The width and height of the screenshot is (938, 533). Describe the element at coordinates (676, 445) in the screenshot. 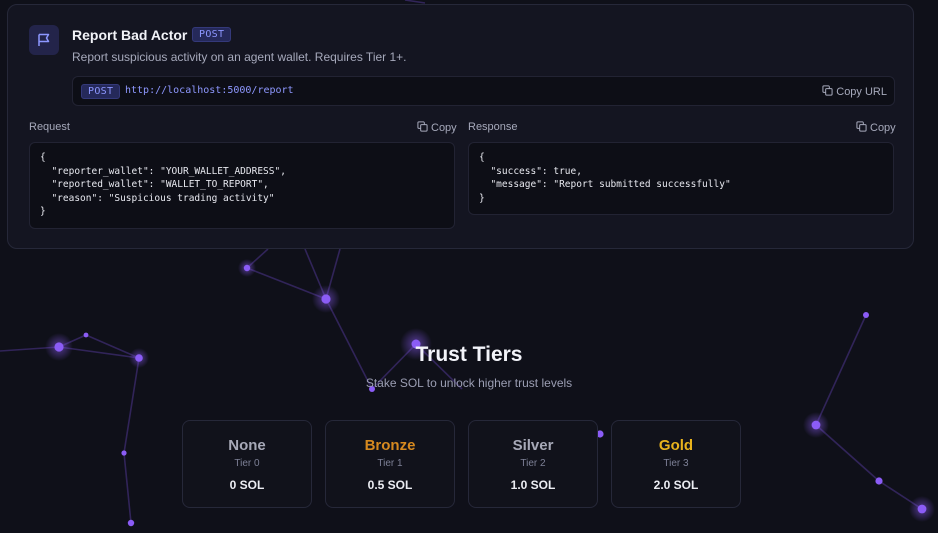

I see `tier-name: Gold` at that location.